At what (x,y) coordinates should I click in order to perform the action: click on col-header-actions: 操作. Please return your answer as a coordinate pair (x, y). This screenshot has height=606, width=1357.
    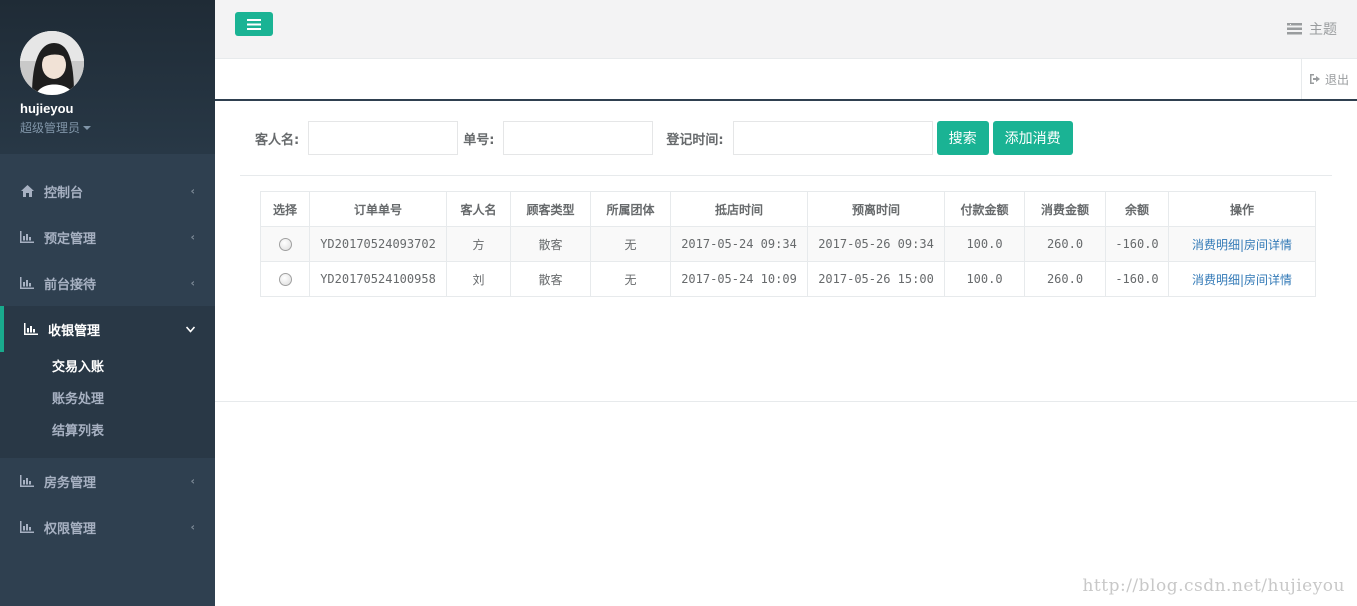
    Looking at the image, I should click on (1242, 209).